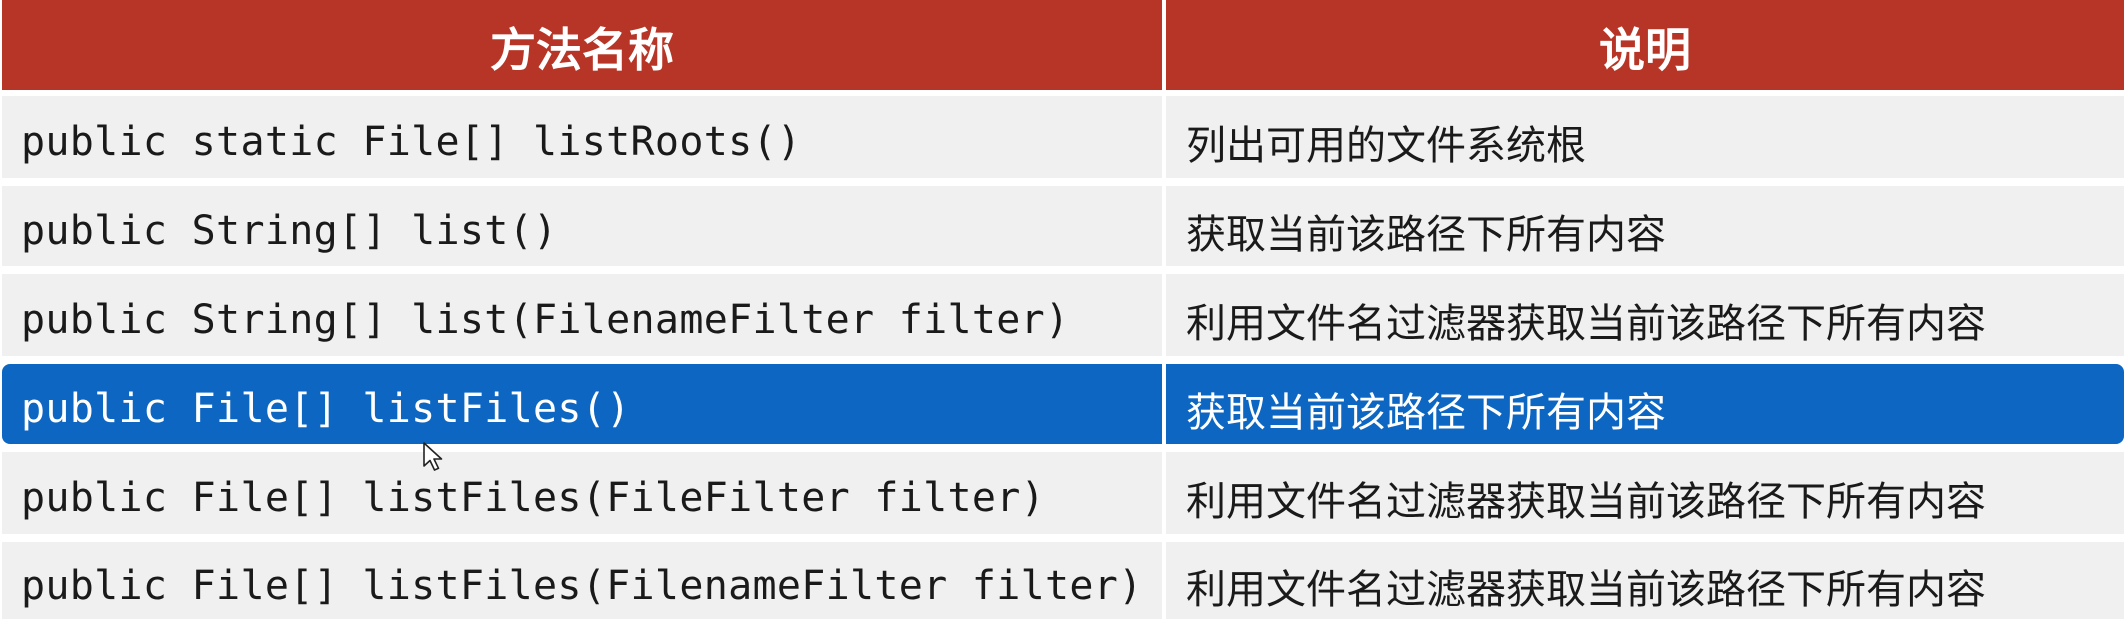 The width and height of the screenshot is (2126, 619). Describe the element at coordinates (582, 226) in the screenshot. I see `method-signature: public String[] list()` at that location.